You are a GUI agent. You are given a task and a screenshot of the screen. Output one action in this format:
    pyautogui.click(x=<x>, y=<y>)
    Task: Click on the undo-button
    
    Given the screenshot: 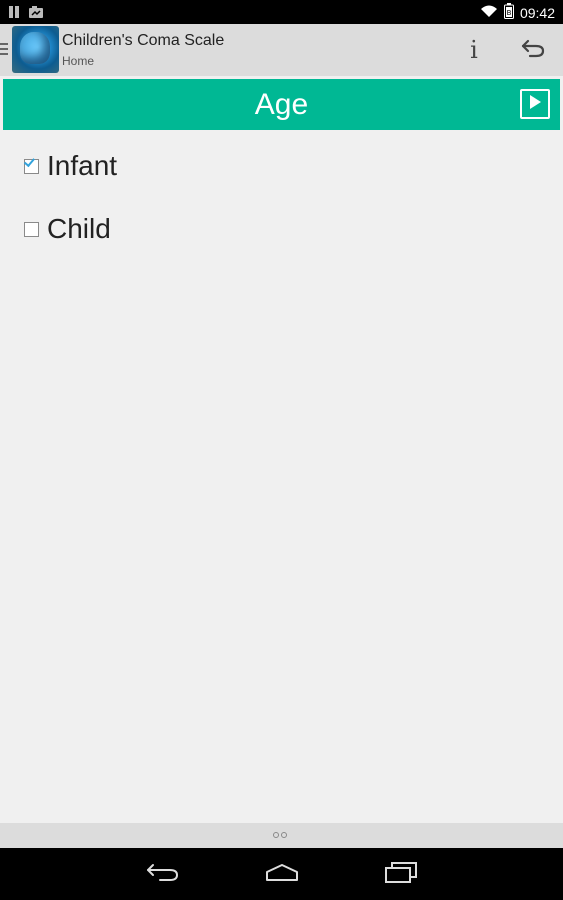 What is the action you would take?
    pyautogui.click(x=533, y=50)
    